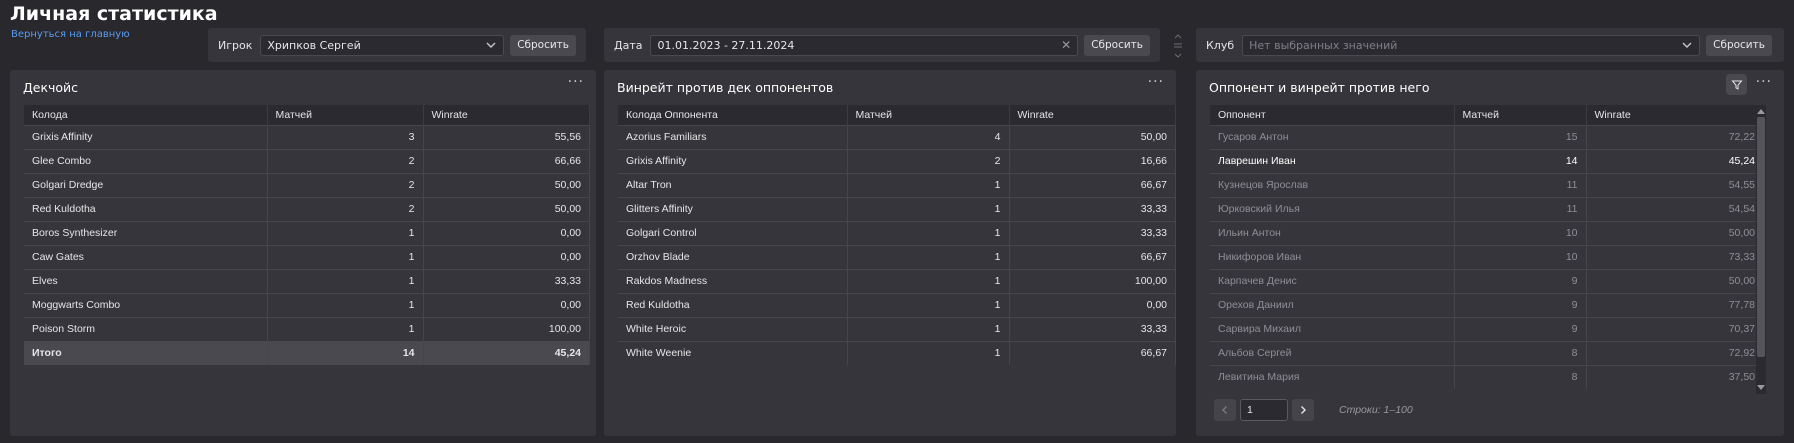 The image size is (1794, 443). Describe the element at coordinates (1736, 84) in the screenshot. I see `filter-button` at that location.